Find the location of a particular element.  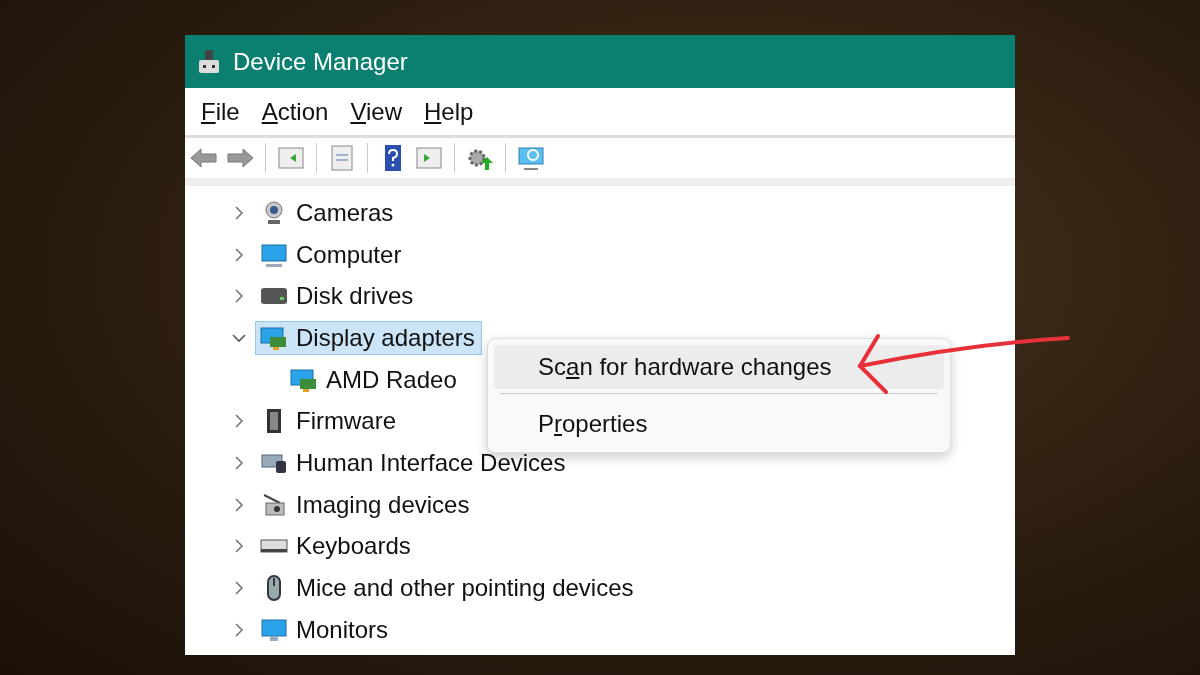

device-manager-icon is located at coordinates (209, 61).